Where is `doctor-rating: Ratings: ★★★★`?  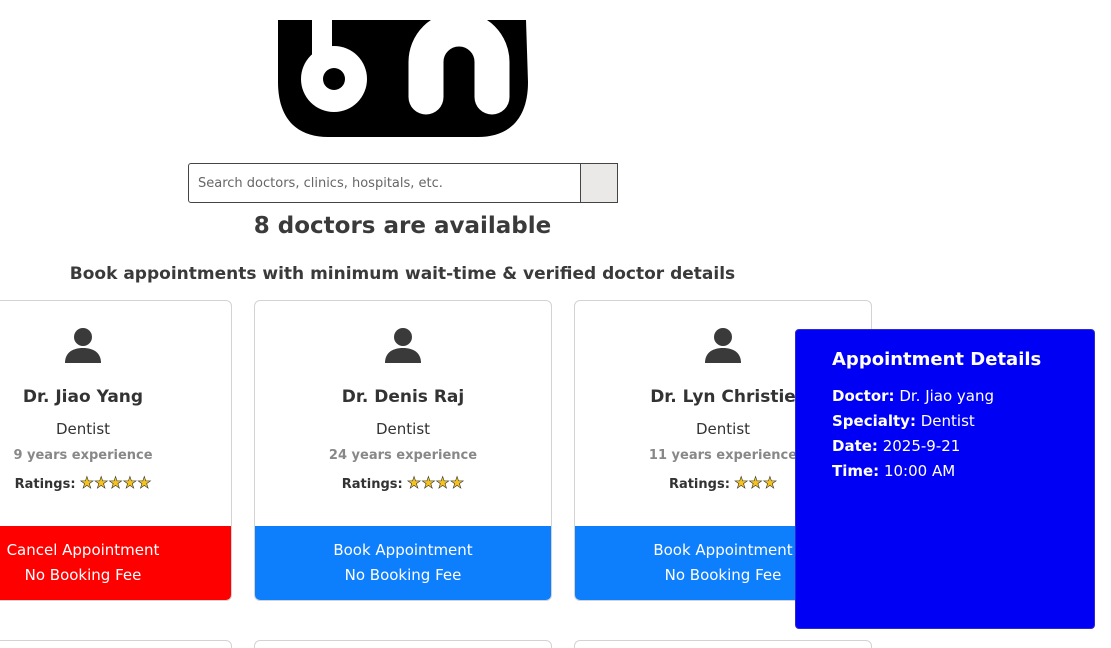
doctor-rating: Ratings: ★★★★ is located at coordinates (403, 483).